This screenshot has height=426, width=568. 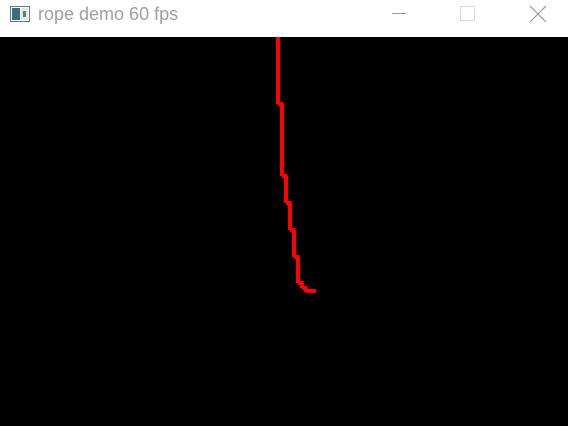 I want to click on close-button, so click(x=539, y=15).